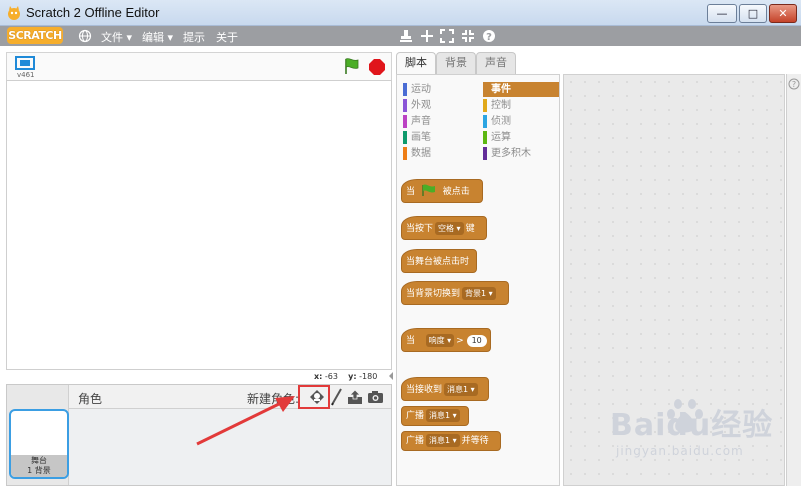  I want to click on block-broadcast-and-wait: 广播 消息1 ▾ 并等待, so click(451, 441).